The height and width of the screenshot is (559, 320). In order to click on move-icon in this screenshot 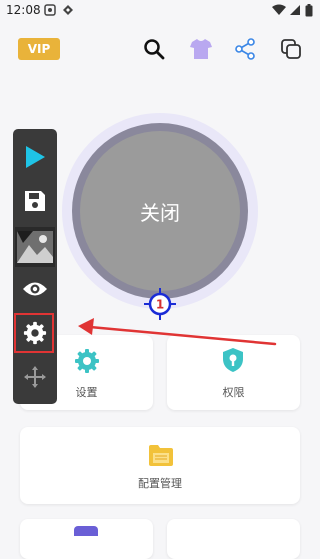, I will do `click(35, 377)`.